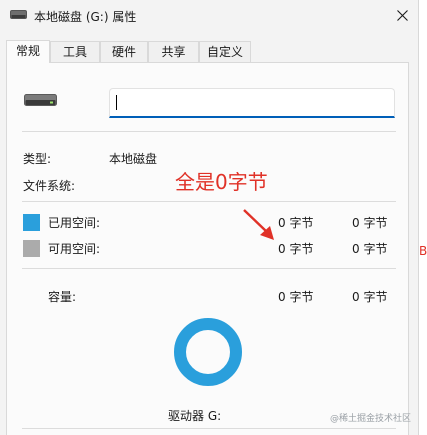  I want to click on edge-letter: B, so click(423, 251).